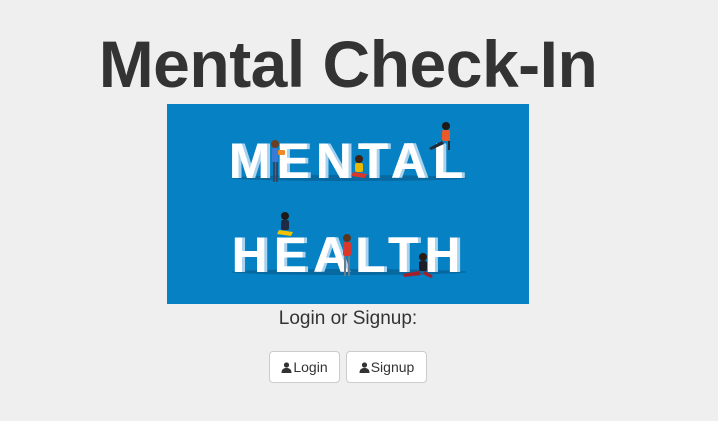 The image size is (718, 421). What do you see at coordinates (392, 367) in the screenshot?
I see `signup-button-label: Signup` at bounding box center [392, 367].